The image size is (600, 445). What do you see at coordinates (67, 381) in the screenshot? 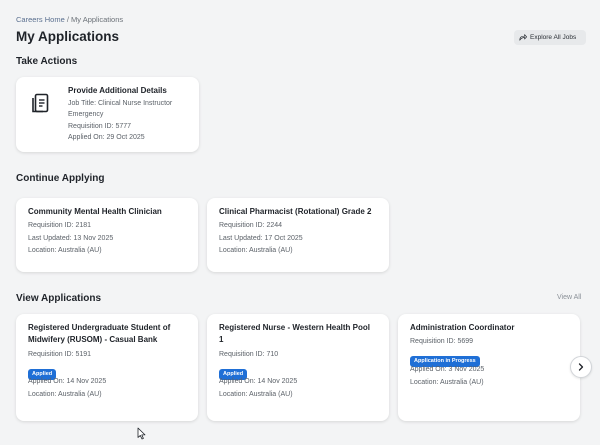
I see `application-card-1-applied-on: Applied On: 14 Nov 2025` at bounding box center [67, 381].